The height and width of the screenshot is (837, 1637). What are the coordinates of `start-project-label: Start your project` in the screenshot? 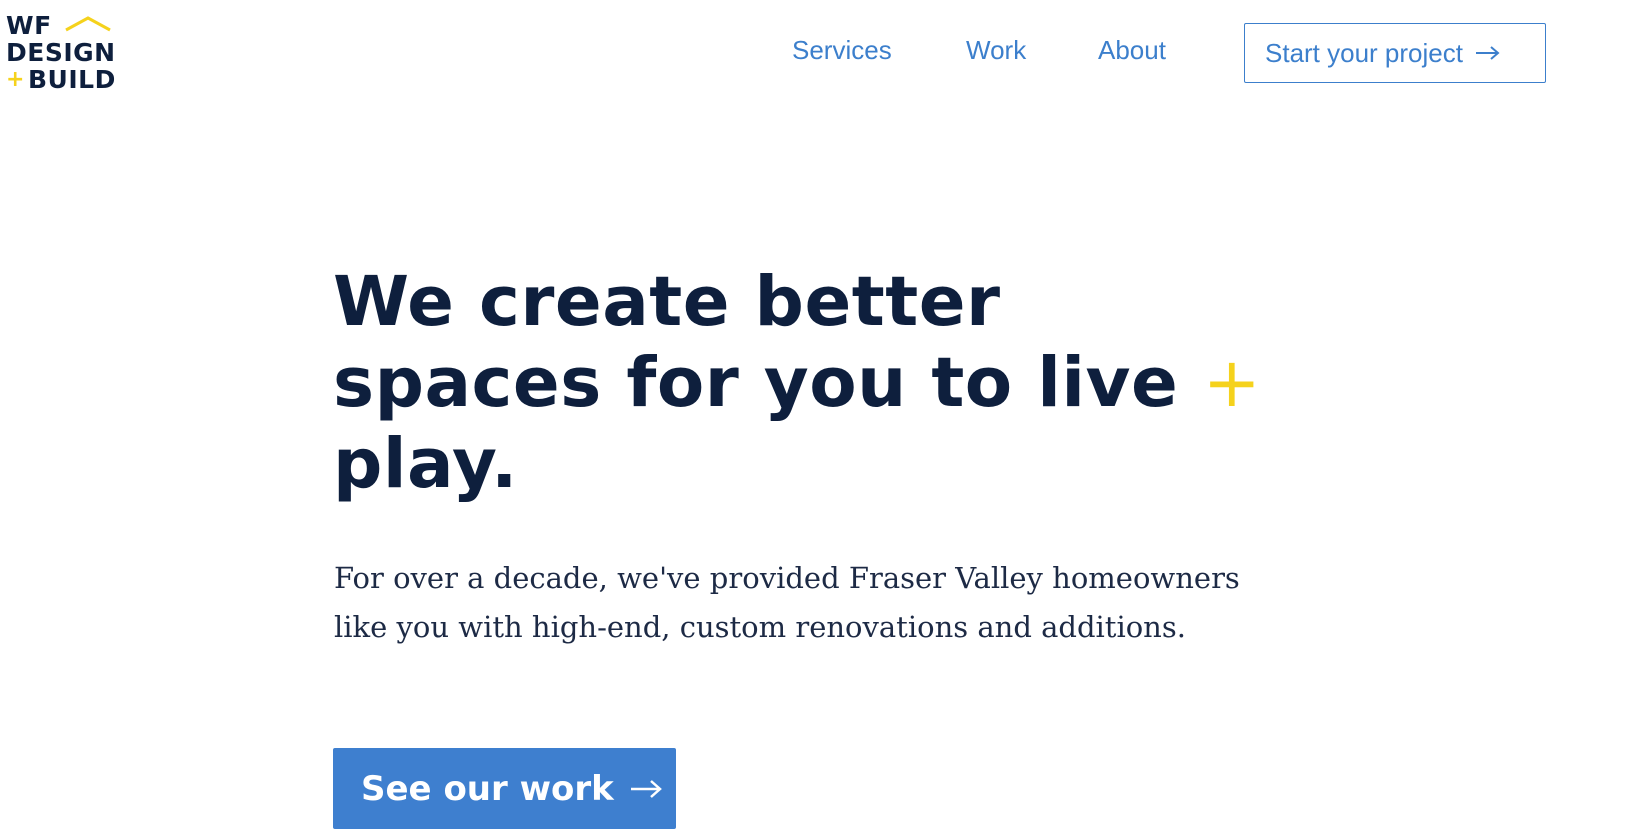 It's located at (1364, 52).